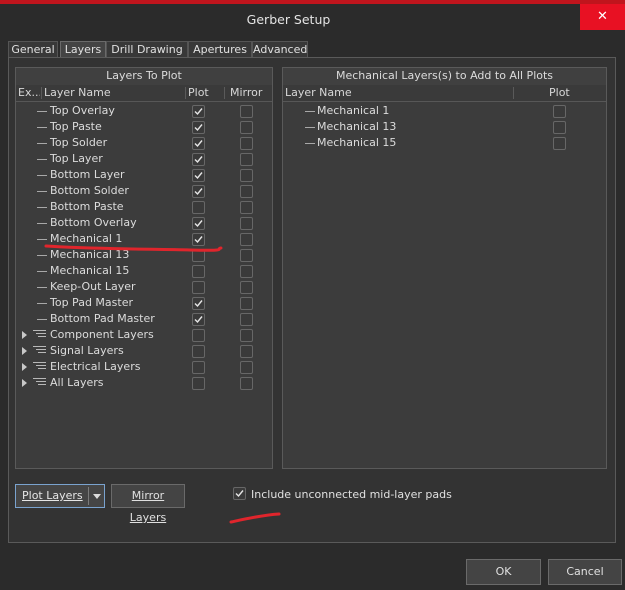  Describe the element at coordinates (255, 518) in the screenshot. I see `annotation-underline-include-pads` at that location.